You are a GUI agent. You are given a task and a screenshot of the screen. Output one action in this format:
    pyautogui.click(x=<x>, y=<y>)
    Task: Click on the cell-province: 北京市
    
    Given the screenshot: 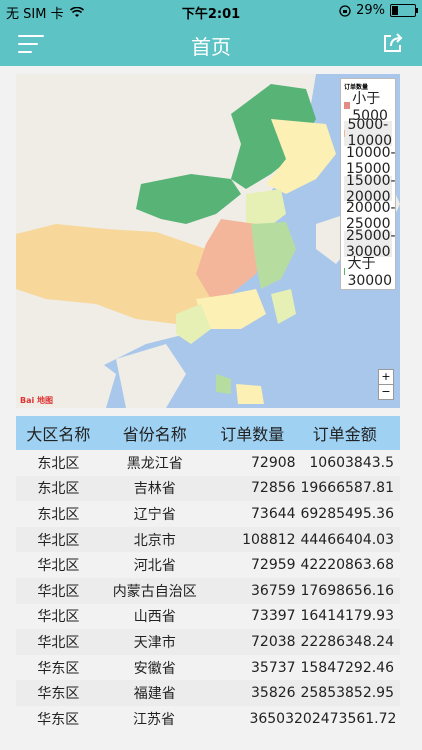 What is the action you would take?
    pyautogui.click(x=154, y=540)
    